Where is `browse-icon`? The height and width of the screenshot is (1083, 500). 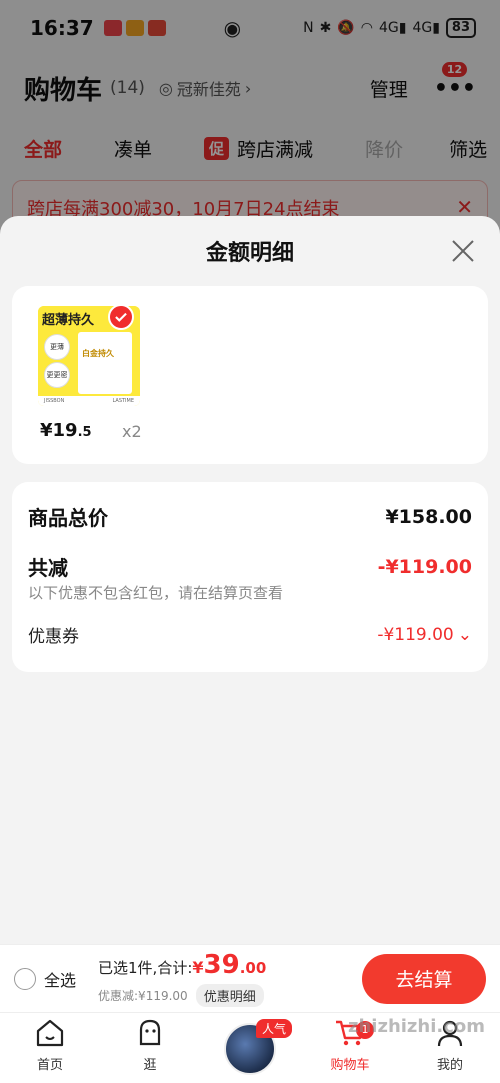 browse-icon is located at coordinates (150, 1032).